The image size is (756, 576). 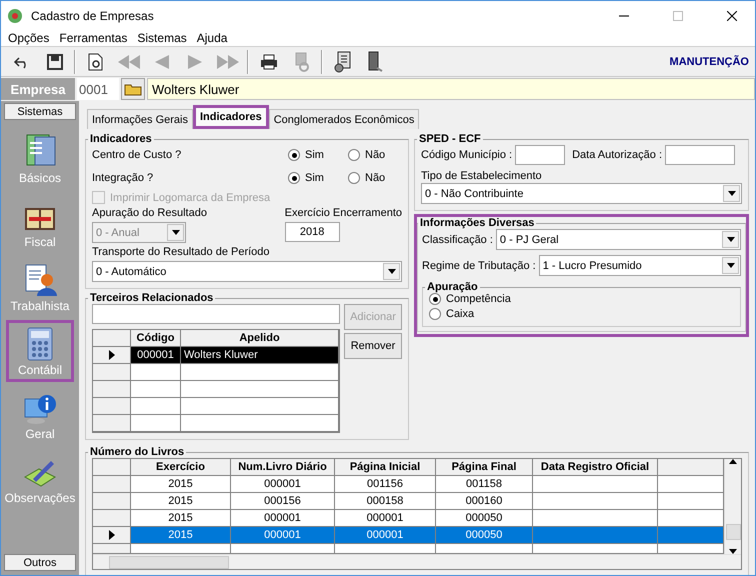 I want to click on field-label: Tipo de Estabelecimento, so click(x=482, y=176).